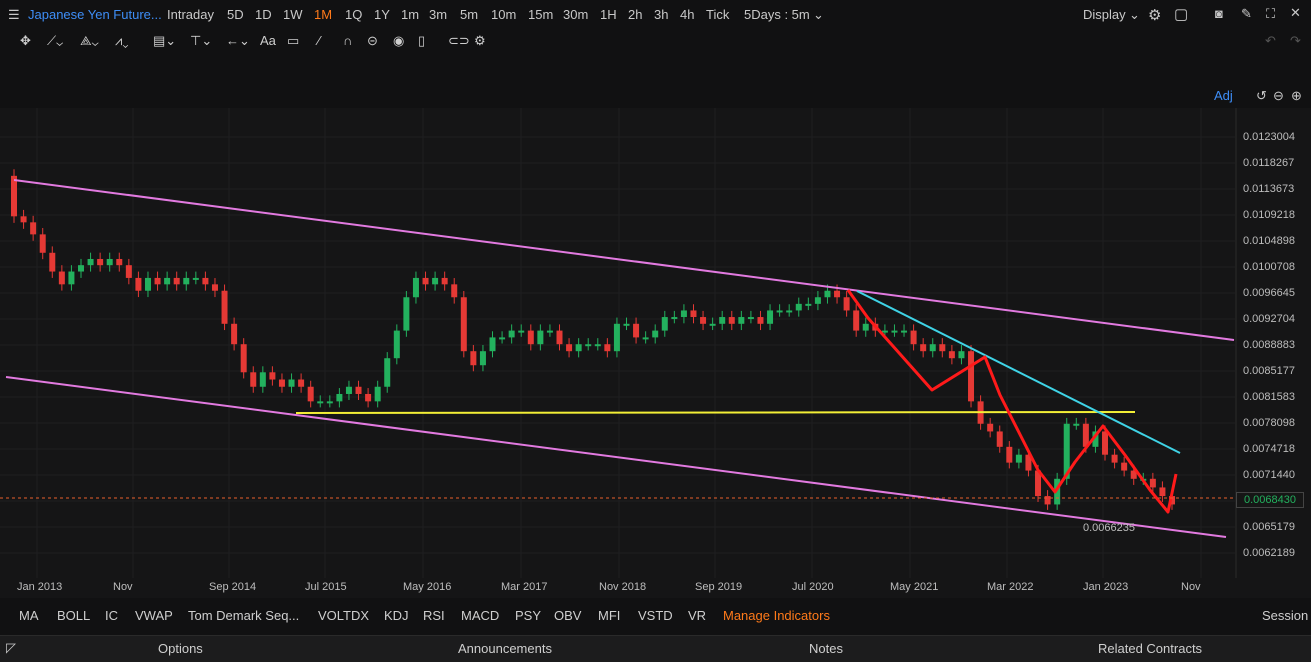 This screenshot has height=662, width=1311. Describe the element at coordinates (575, 14) in the screenshot. I see `timeframe-30m: 30m` at that location.